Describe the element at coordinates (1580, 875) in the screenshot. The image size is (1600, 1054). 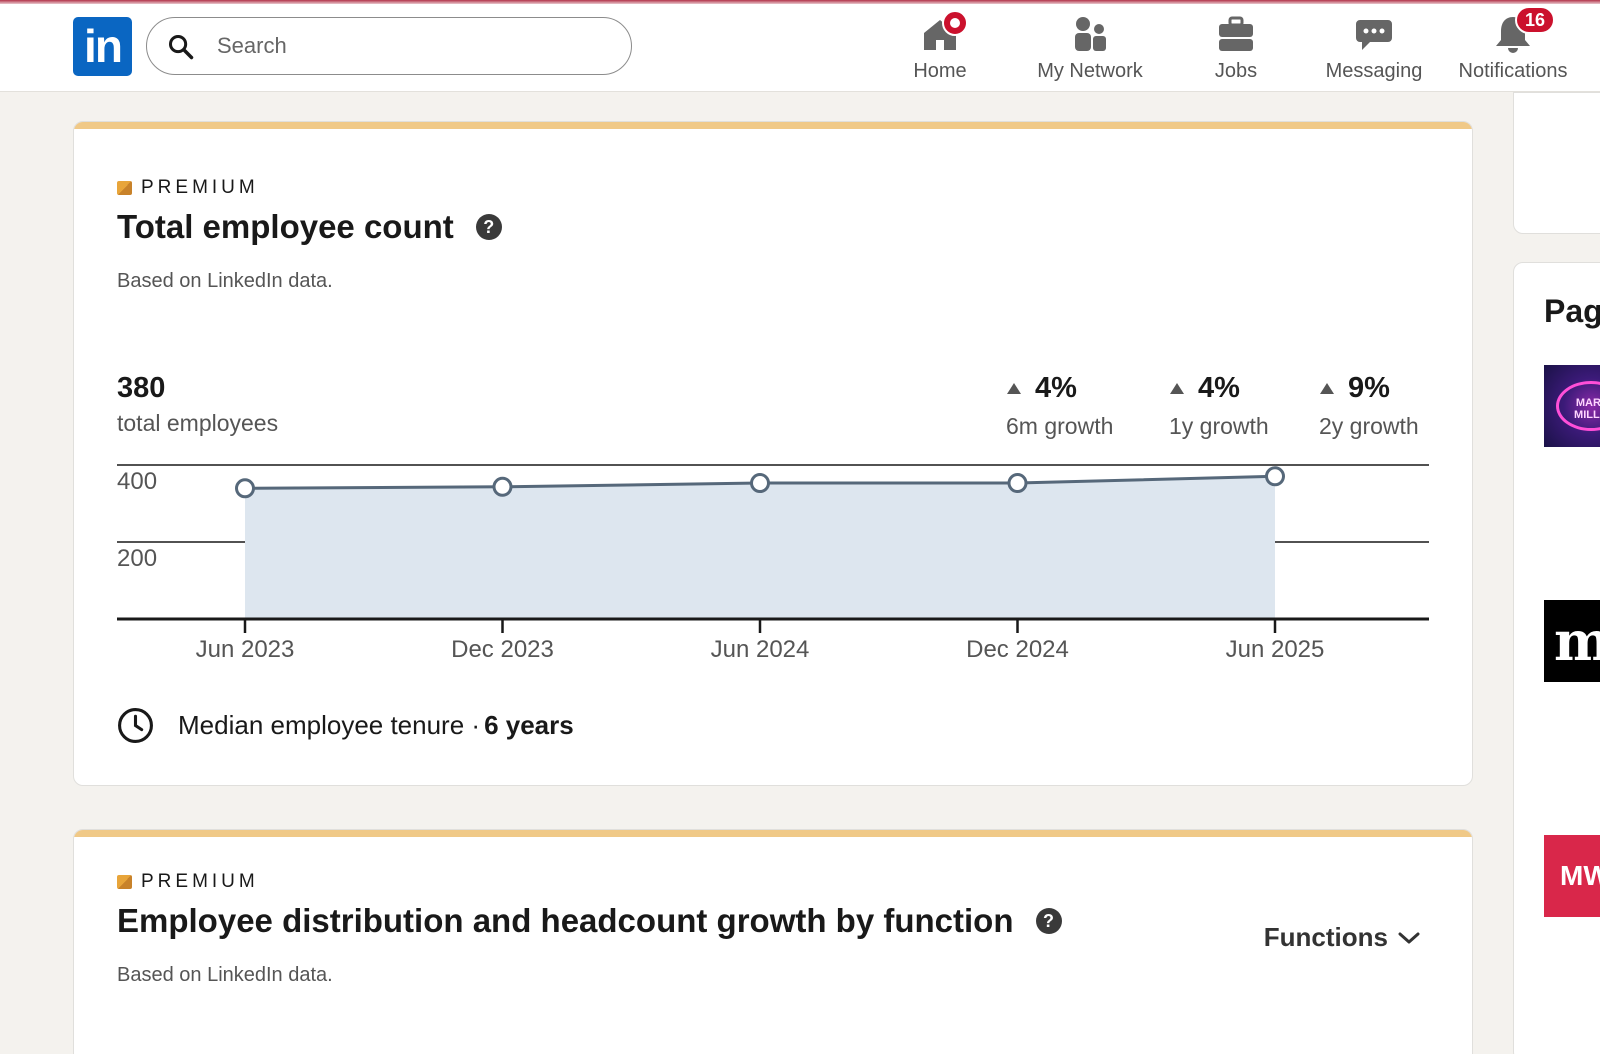
I see `thumbnail-3-text: MW` at that location.